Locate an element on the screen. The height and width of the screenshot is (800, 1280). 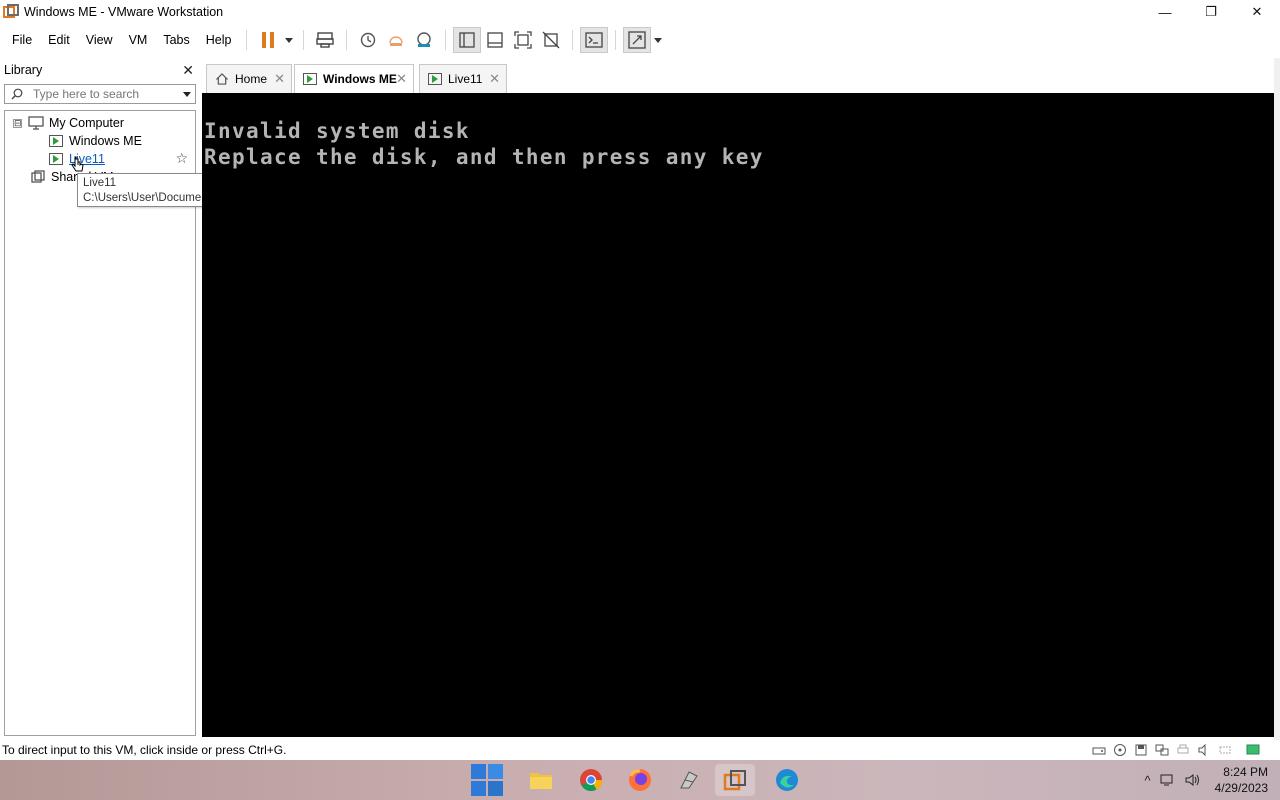
vmware-icon is located at coordinates (734, 780).